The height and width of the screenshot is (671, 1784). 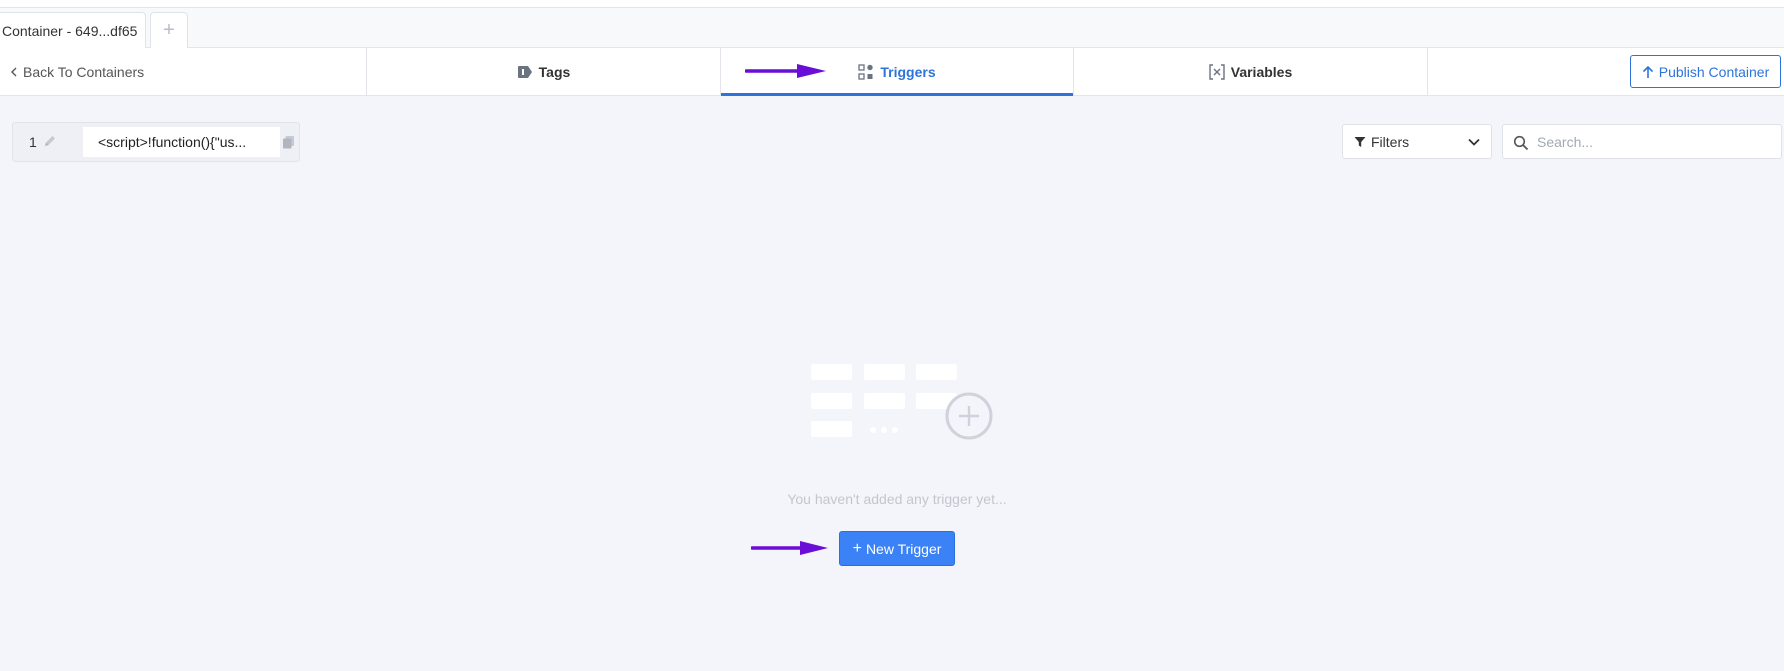 What do you see at coordinates (1417, 141) in the screenshot?
I see `filters-dropdown: Filters` at bounding box center [1417, 141].